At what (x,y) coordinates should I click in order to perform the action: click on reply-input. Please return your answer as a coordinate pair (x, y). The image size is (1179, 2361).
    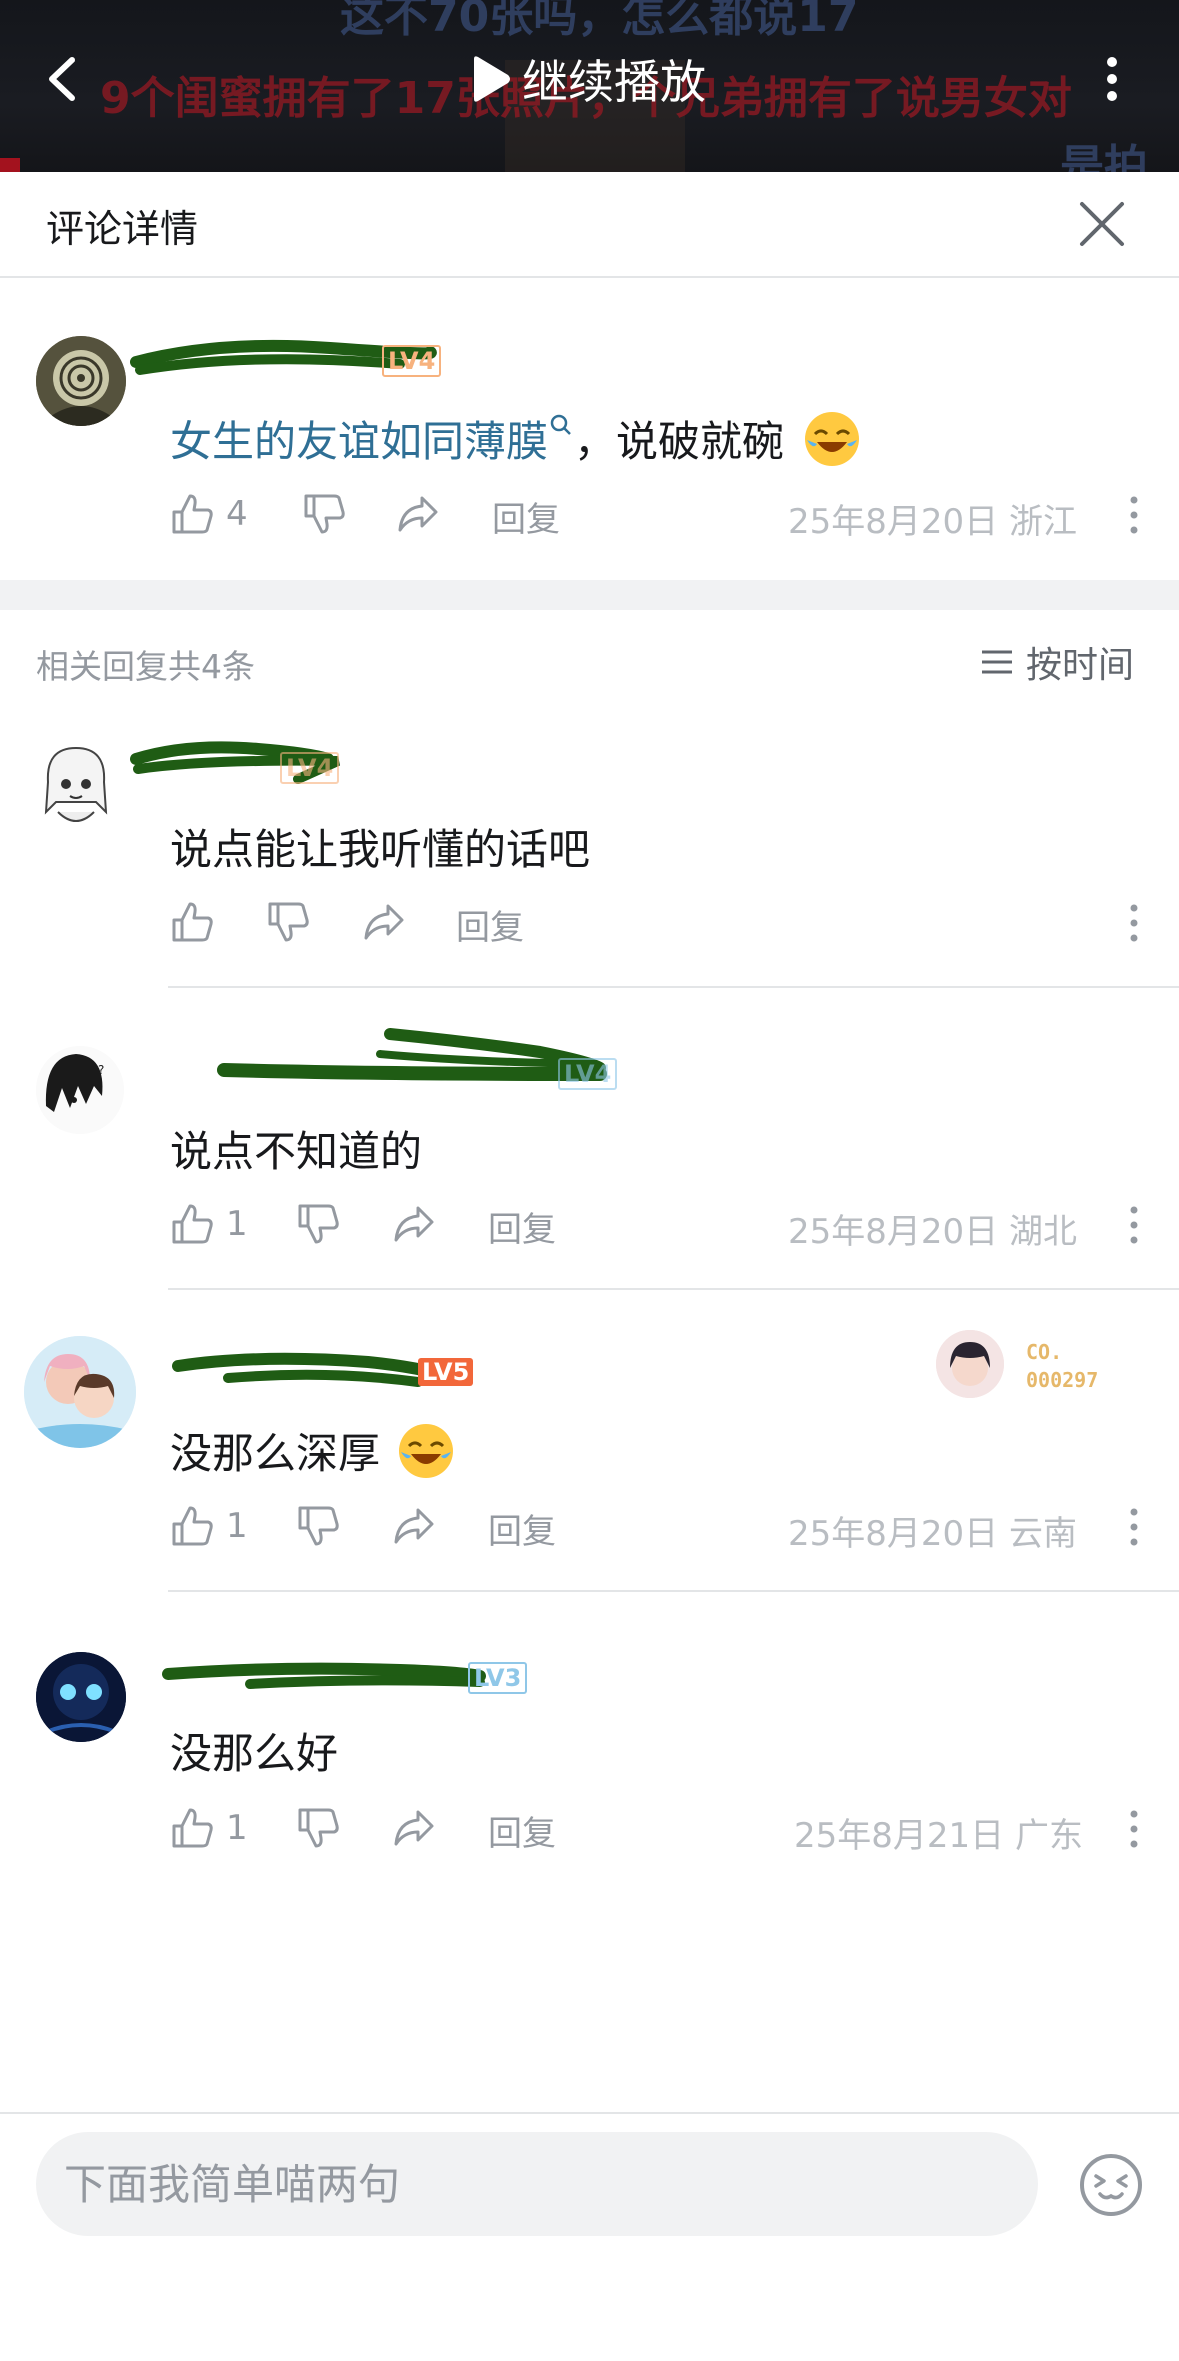
    Looking at the image, I should click on (537, 2184).